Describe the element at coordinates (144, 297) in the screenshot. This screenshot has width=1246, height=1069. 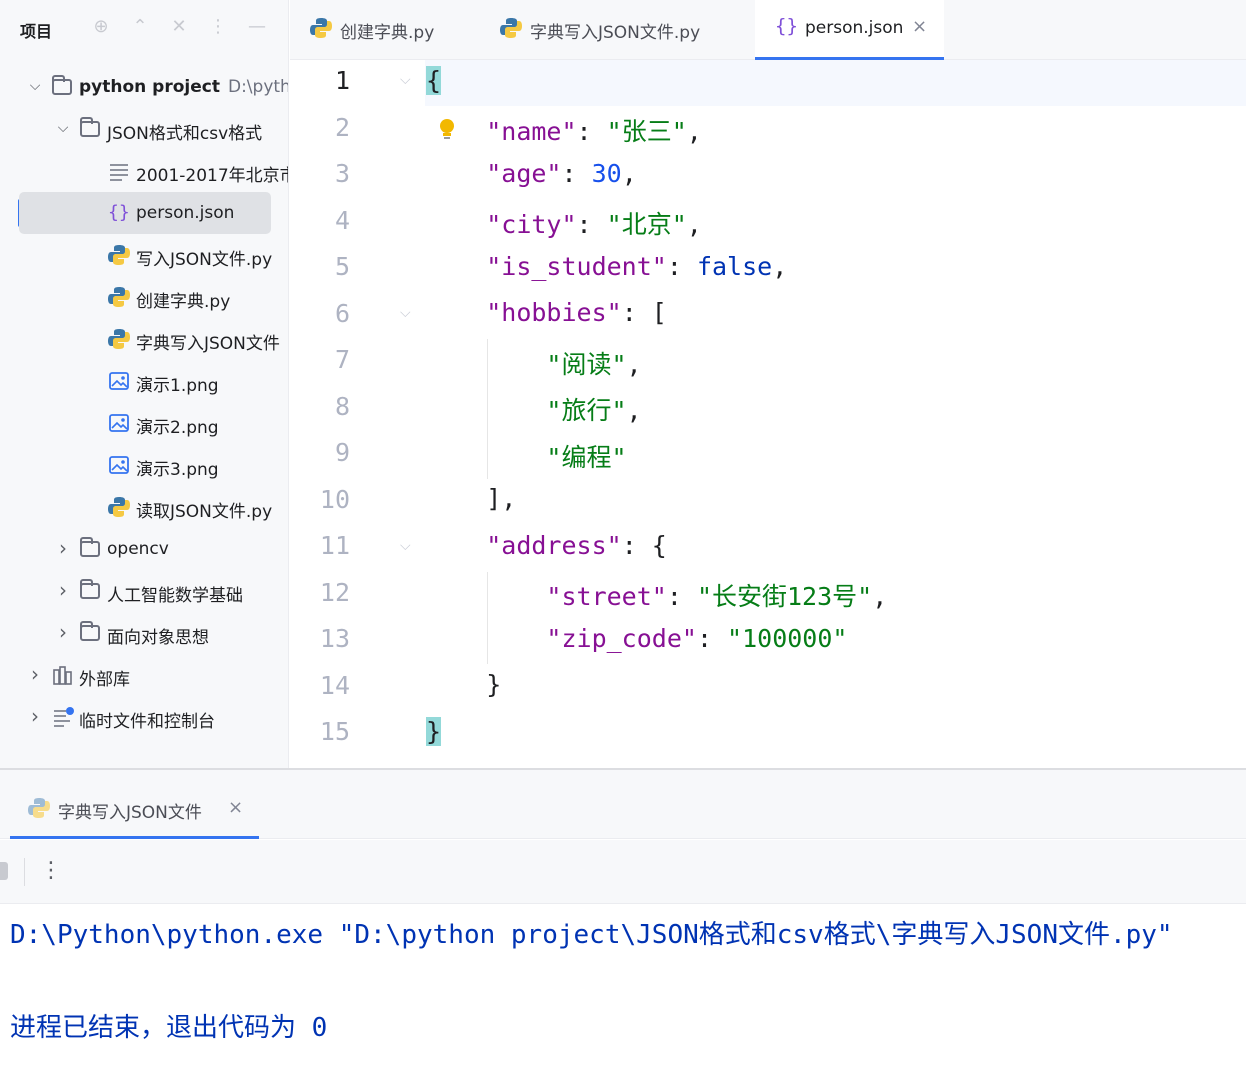
I see `tree-item: 创建字典.py` at that location.